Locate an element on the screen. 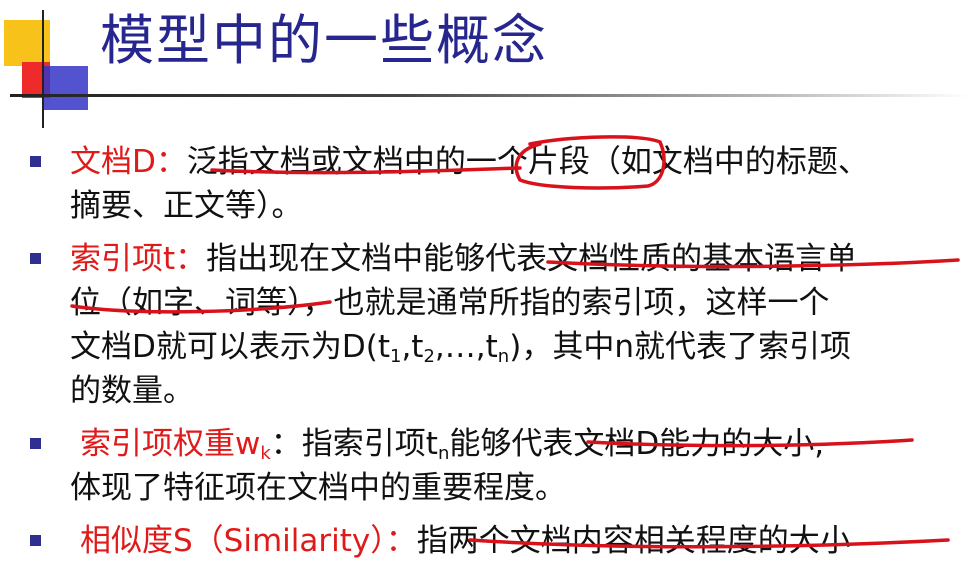  term-weight: 索引项权重wk： is located at coordinates (186, 445).